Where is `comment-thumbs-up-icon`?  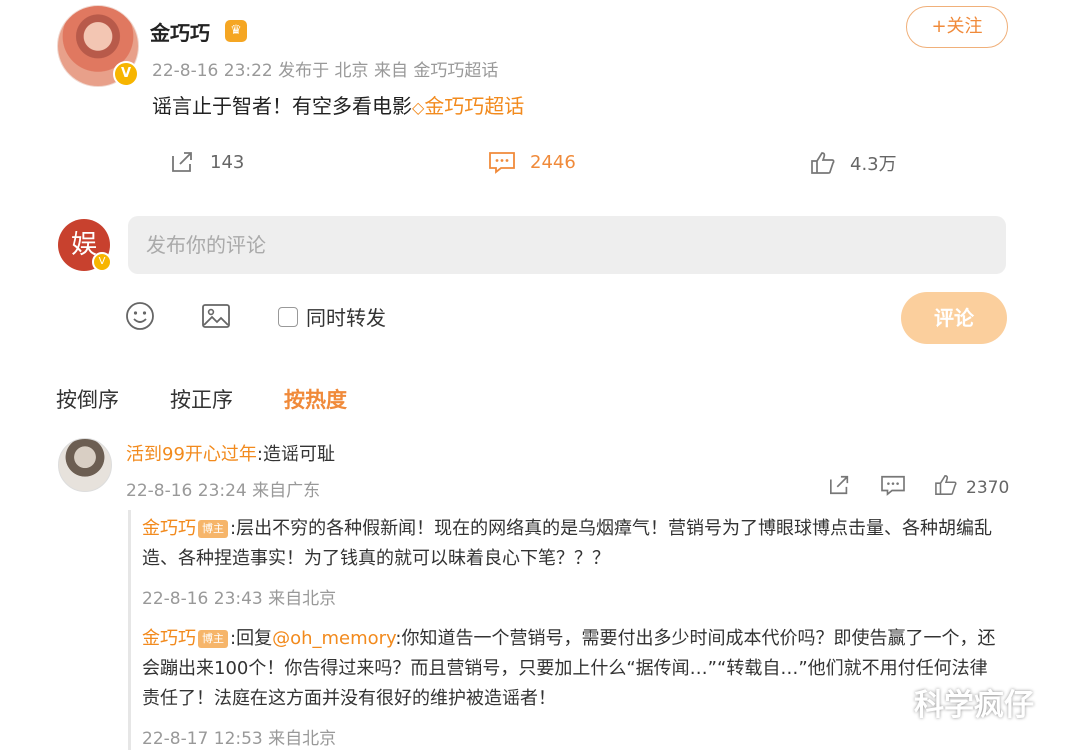 comment-thumbs-up-icon is located at coordinates (946, 487).